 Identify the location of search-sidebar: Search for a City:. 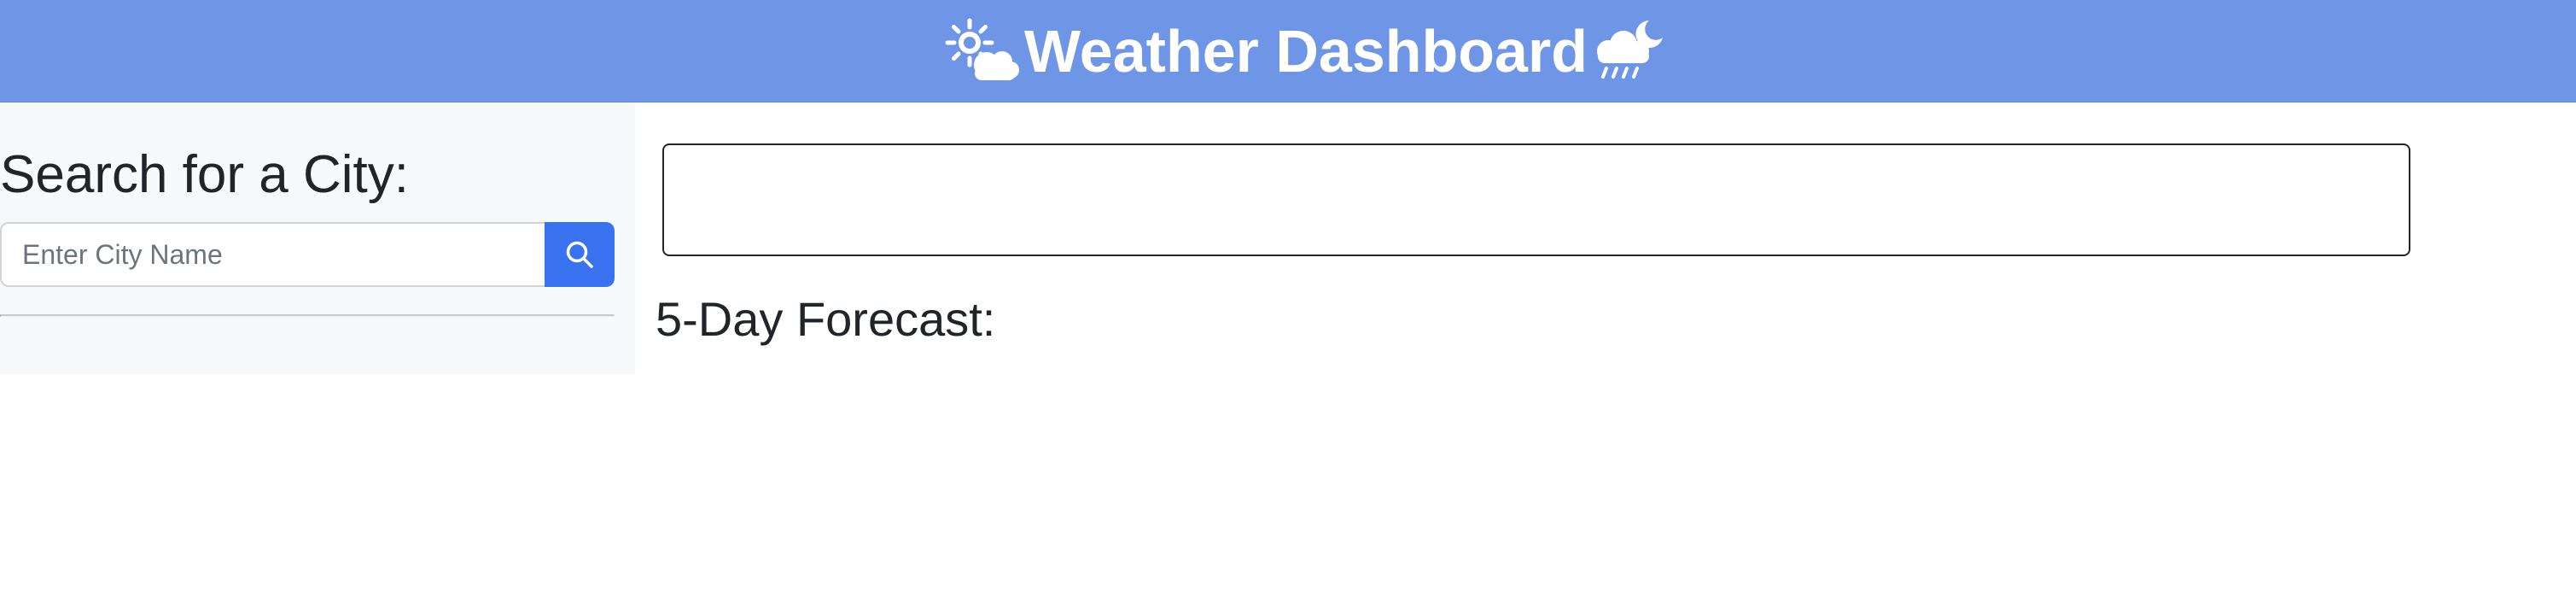
(317, 238).